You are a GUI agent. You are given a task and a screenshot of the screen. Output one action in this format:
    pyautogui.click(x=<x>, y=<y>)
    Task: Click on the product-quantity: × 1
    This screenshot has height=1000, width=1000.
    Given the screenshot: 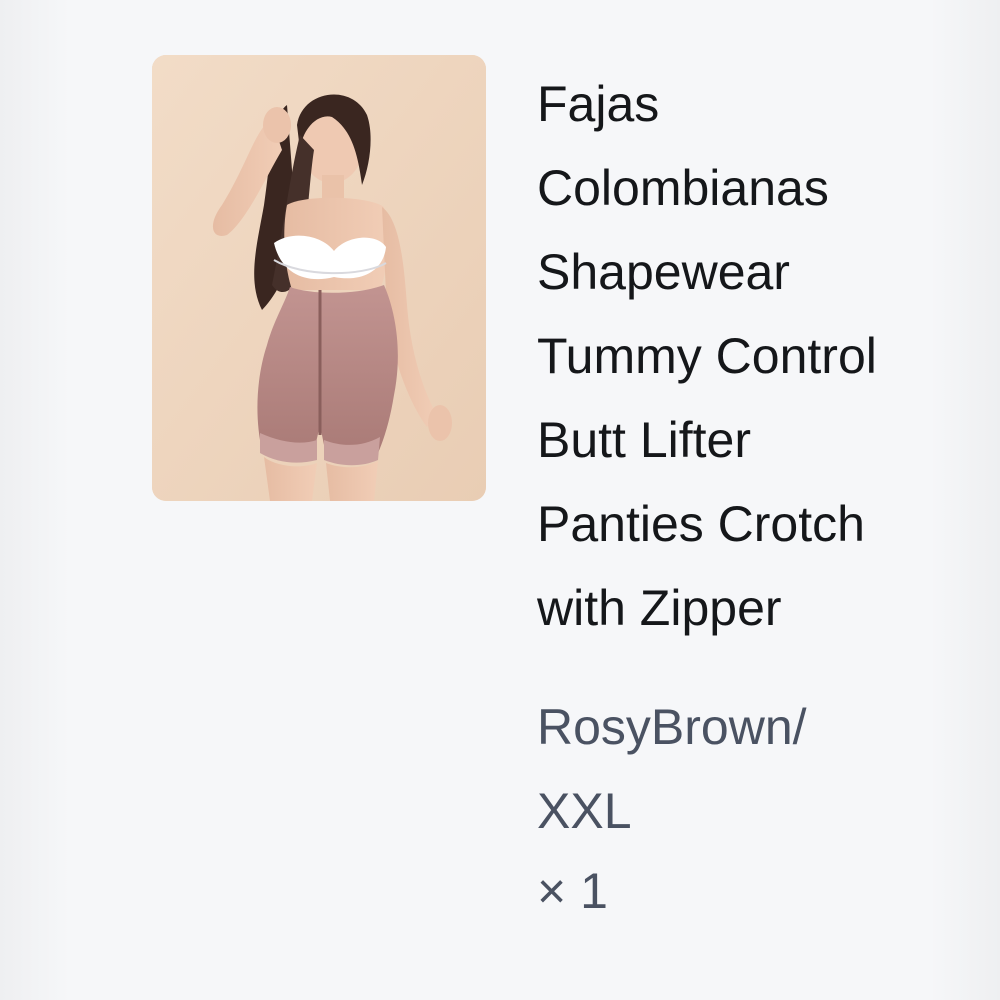 What is the action you would take?
    pyautogui.click(x=572, y=891)
    